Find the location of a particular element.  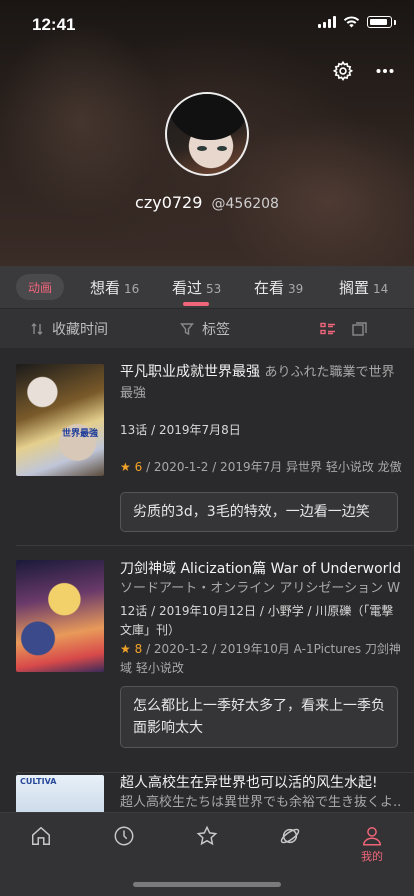

signal-icon is located at coordinates (327, 22).